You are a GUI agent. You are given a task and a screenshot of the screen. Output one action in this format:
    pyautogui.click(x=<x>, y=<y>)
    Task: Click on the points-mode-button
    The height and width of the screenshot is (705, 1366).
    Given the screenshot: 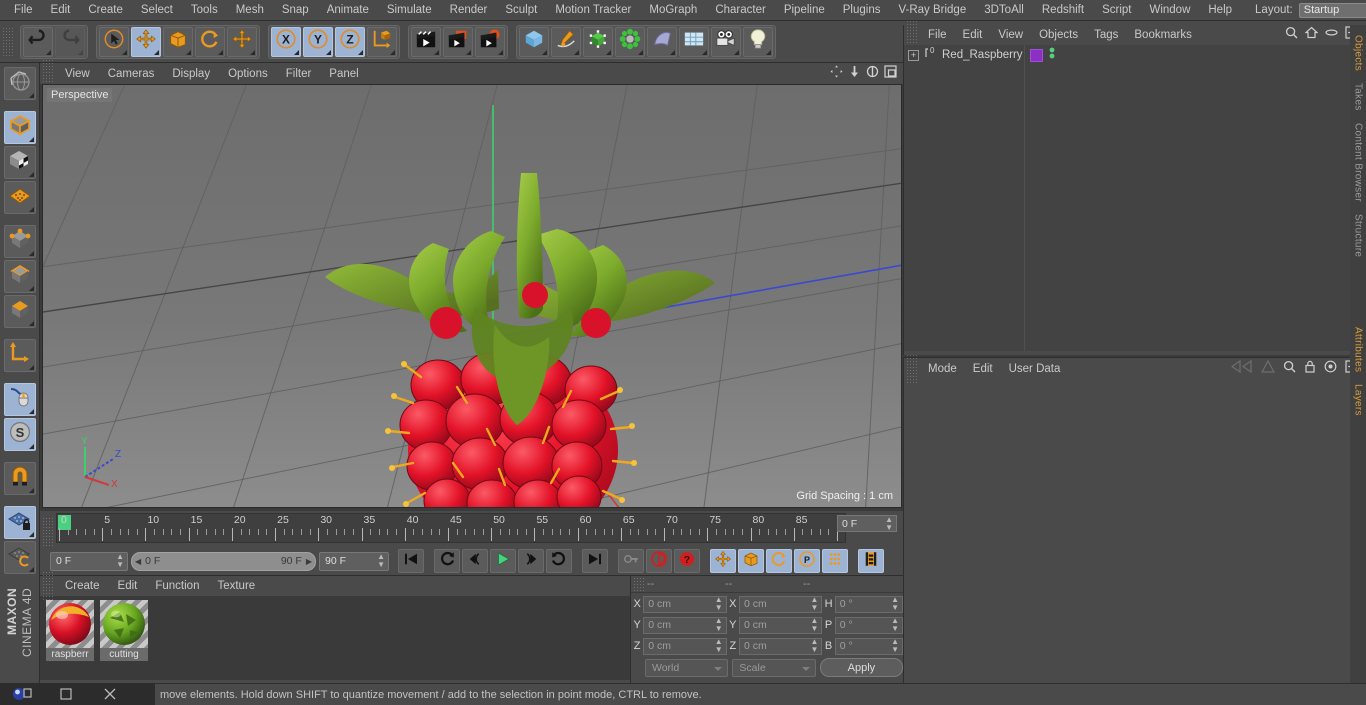 What is the action you would take?
    pyautogui.click(x=19, y=241)
    